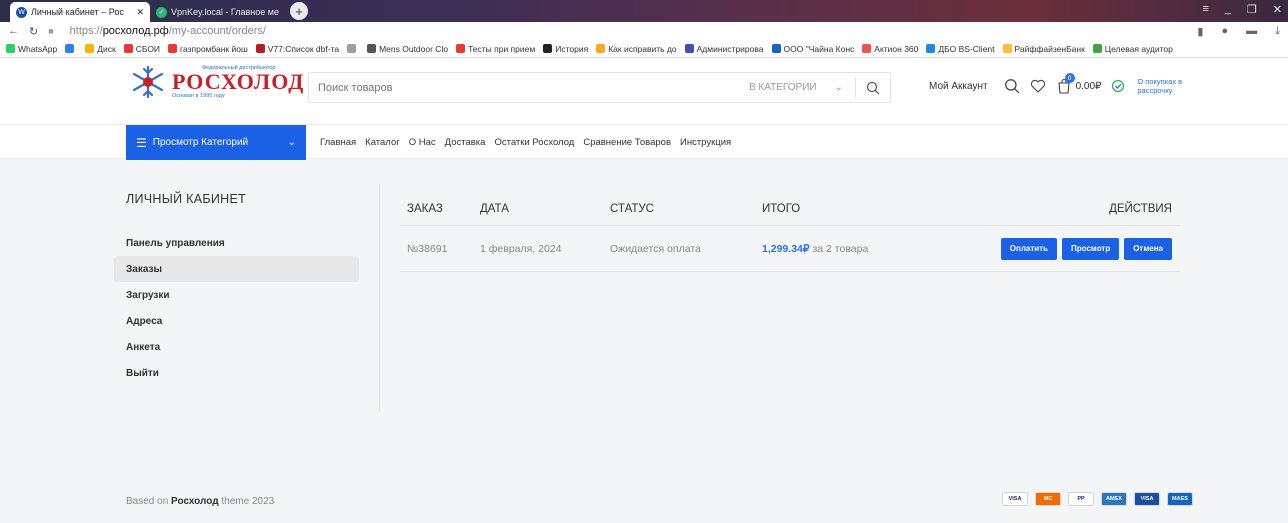  I want to click on sidebar-item: Анкета, so click(241, 347).